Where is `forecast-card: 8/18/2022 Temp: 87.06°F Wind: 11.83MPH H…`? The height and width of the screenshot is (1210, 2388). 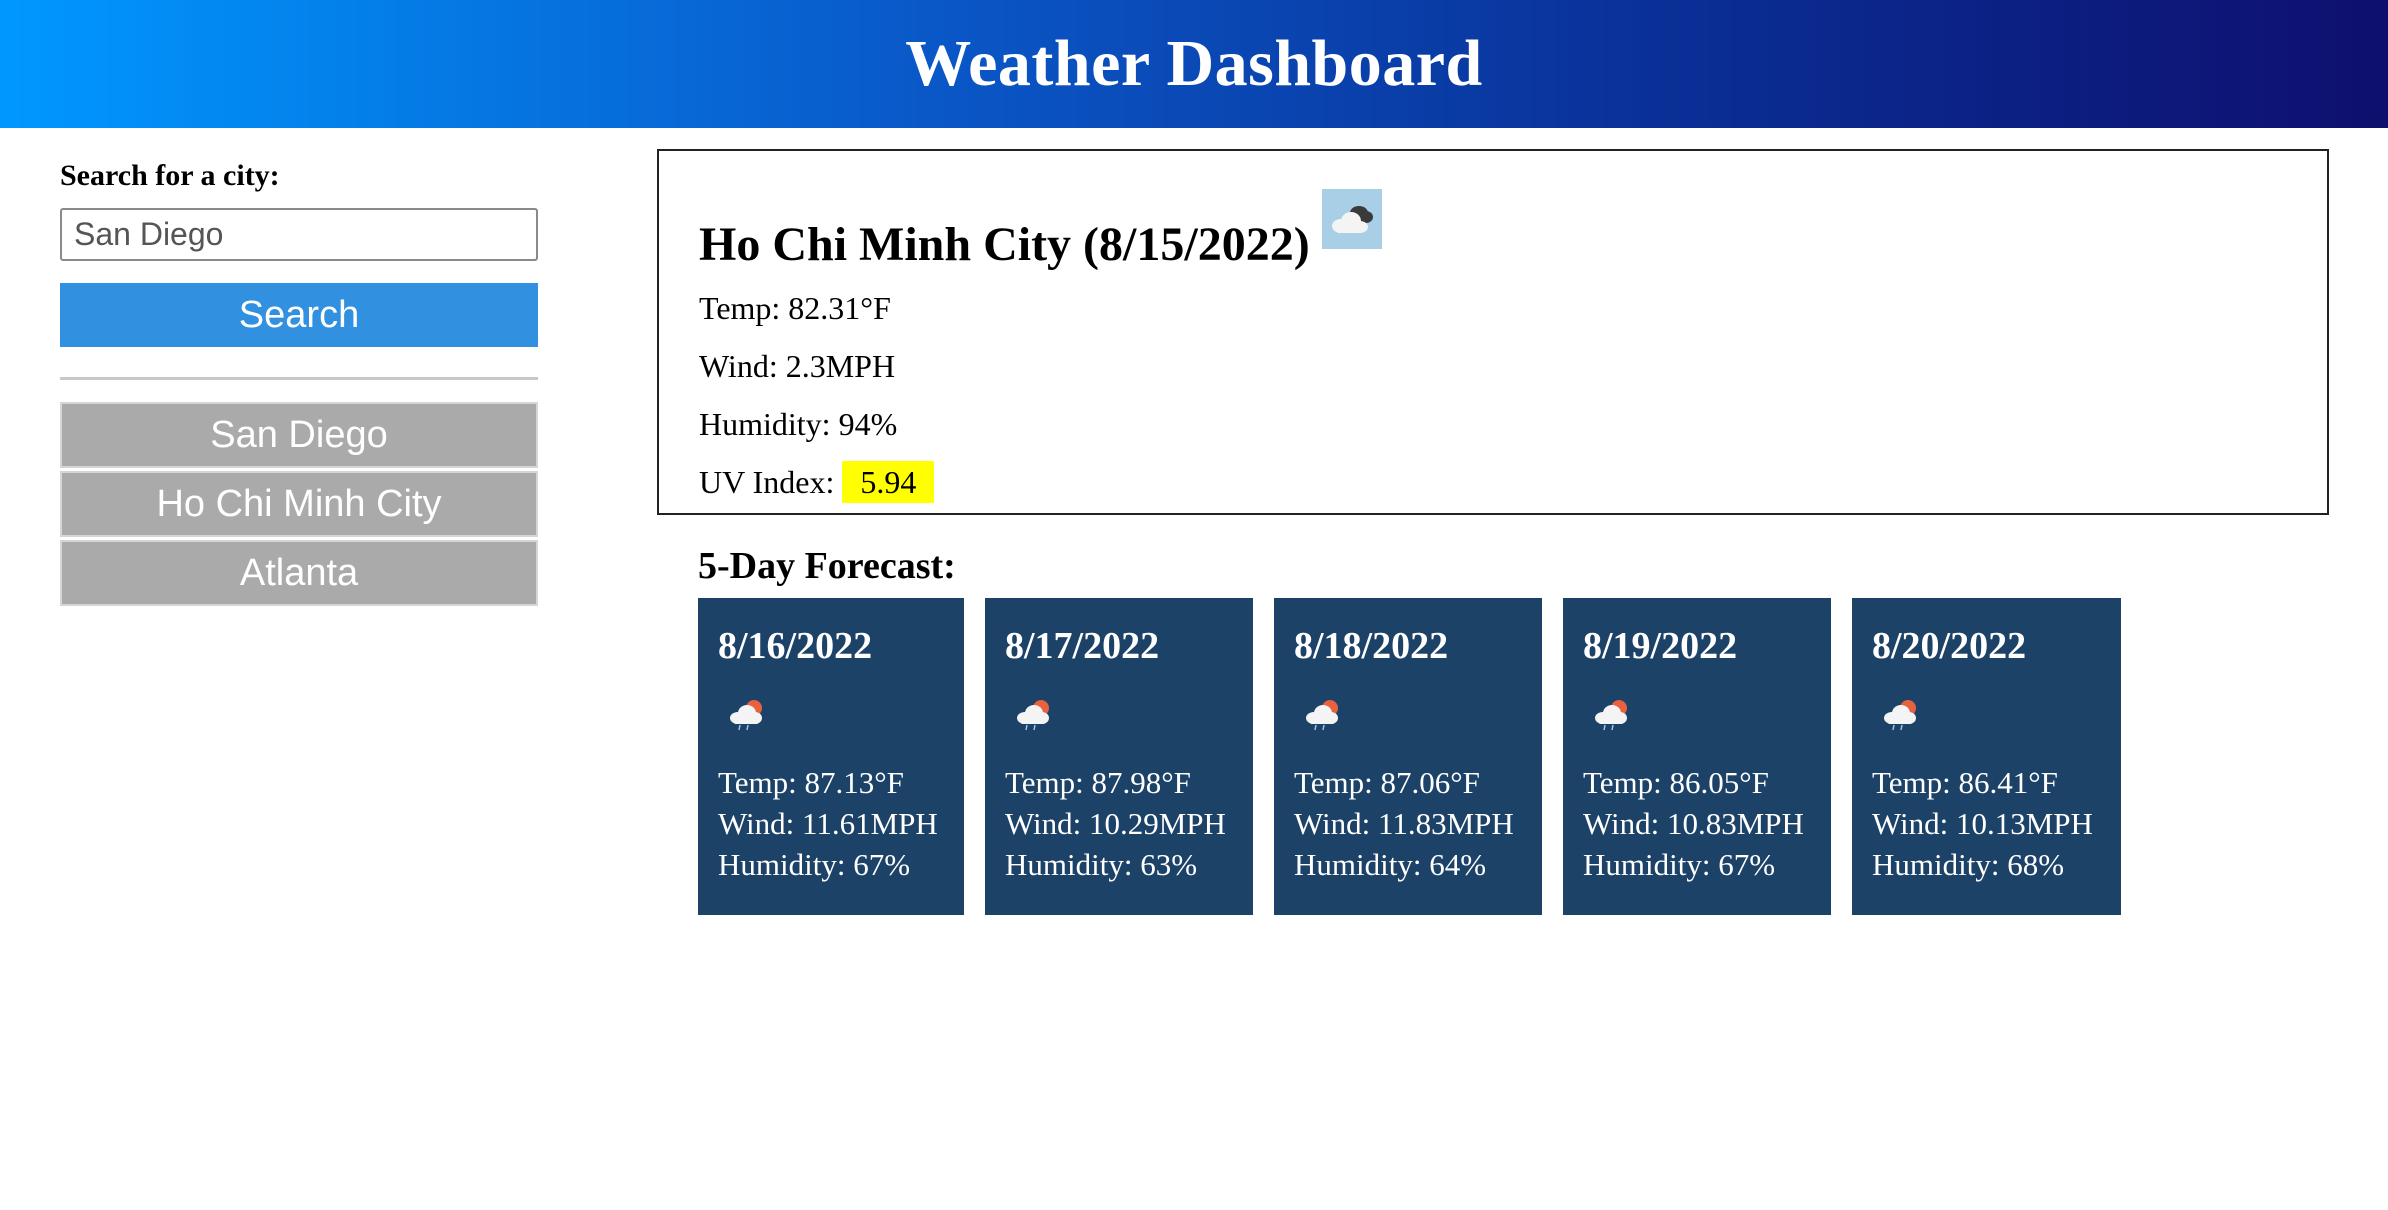
forecast-card: 8/18/2022 Temp: 87.06°F Wind: 11.83MPH H… is located at coordinates (1408, 756).